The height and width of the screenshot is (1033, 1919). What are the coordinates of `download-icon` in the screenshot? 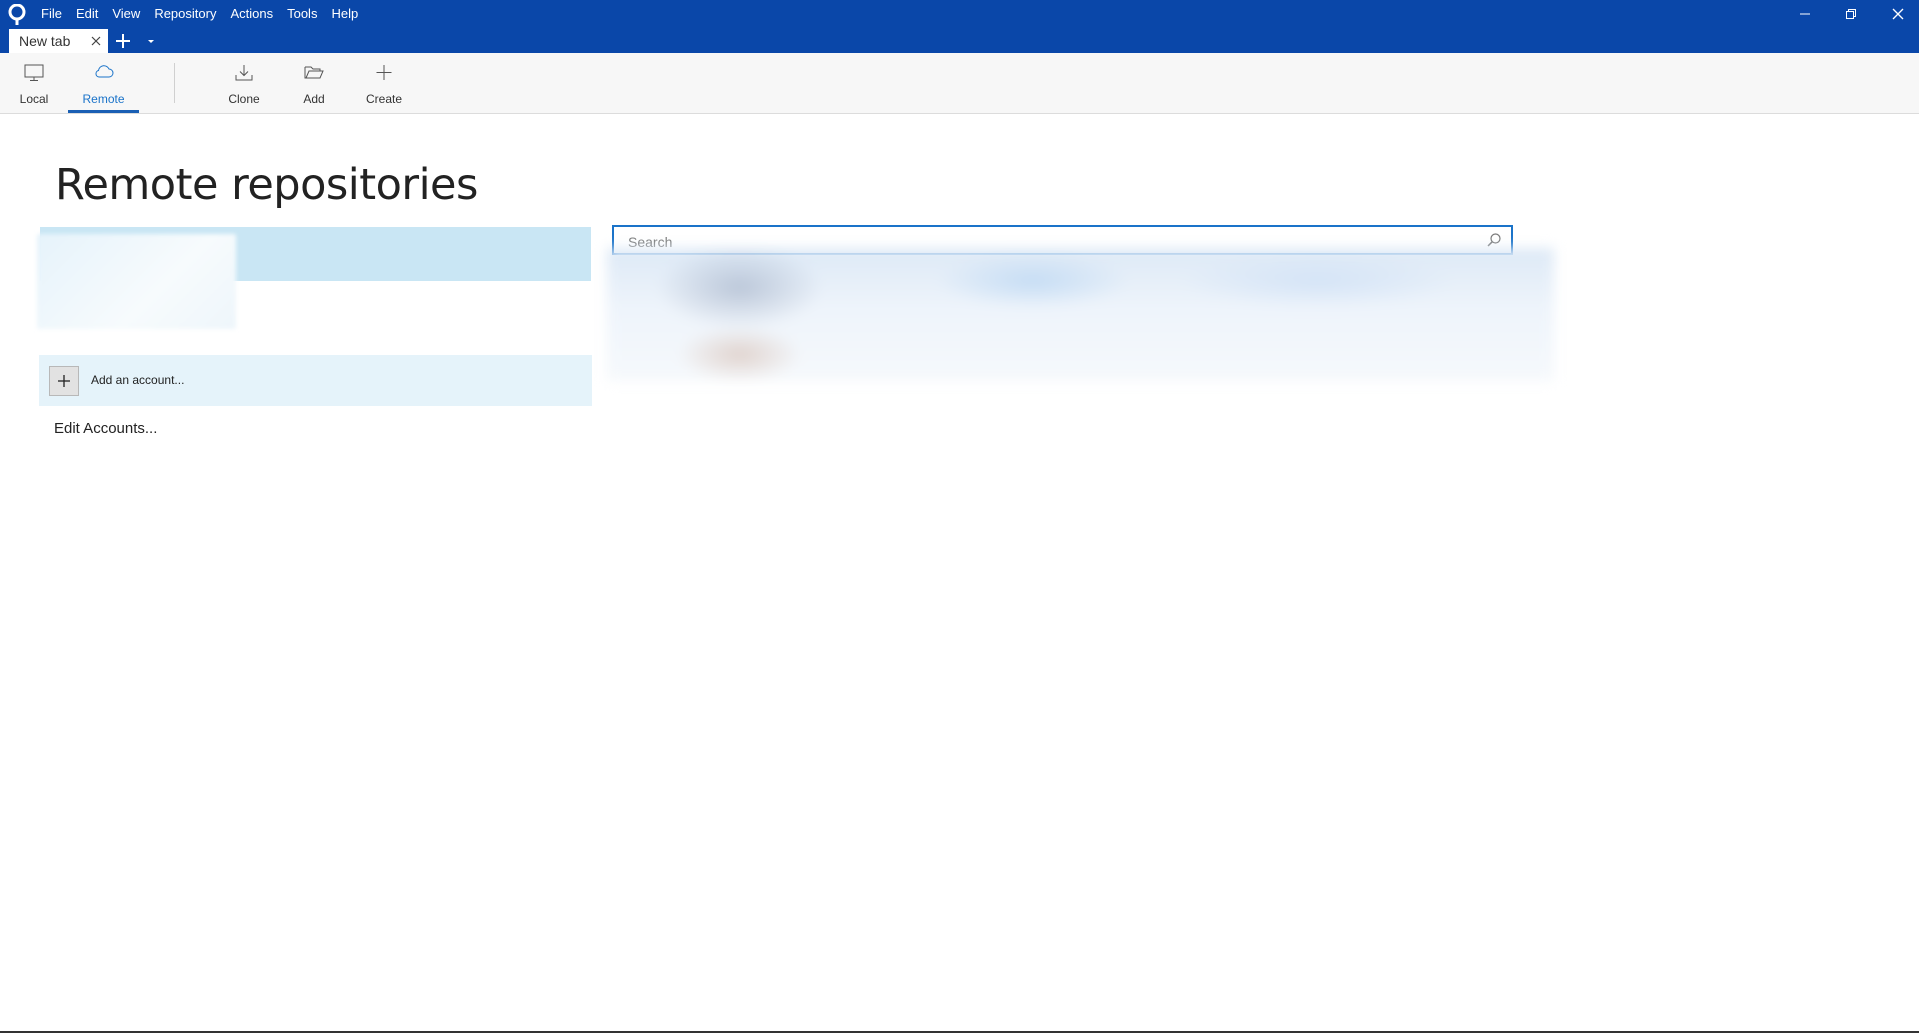 It's located at (244, 73).